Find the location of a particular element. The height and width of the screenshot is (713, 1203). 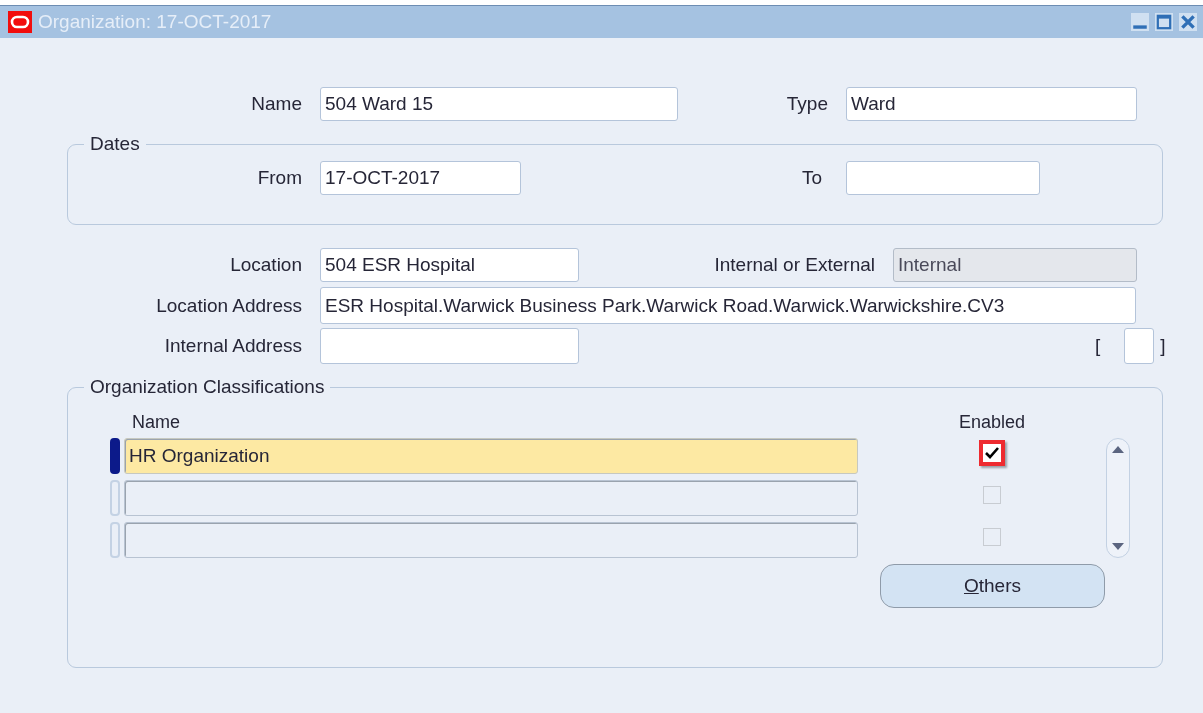

from-date-field: 17-OCT-2017 is located at coordinates (420, 178).